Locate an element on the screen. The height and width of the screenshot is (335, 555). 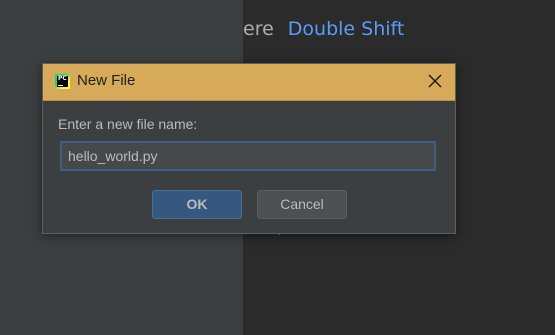
dialog-titlebar: PC New File is located at coordinates (249, 82).